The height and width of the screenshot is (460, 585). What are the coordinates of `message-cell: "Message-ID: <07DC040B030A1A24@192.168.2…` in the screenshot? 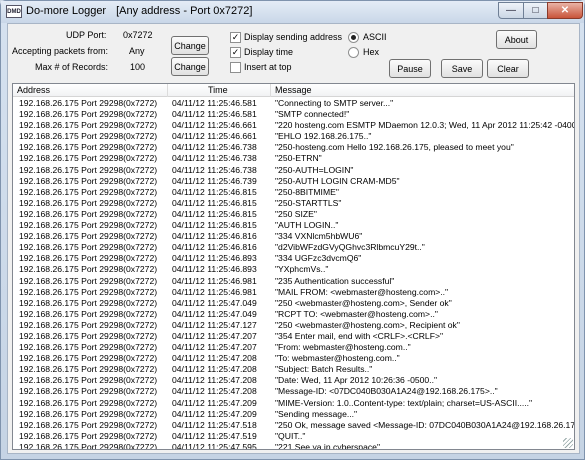 It's located at (386, 391).